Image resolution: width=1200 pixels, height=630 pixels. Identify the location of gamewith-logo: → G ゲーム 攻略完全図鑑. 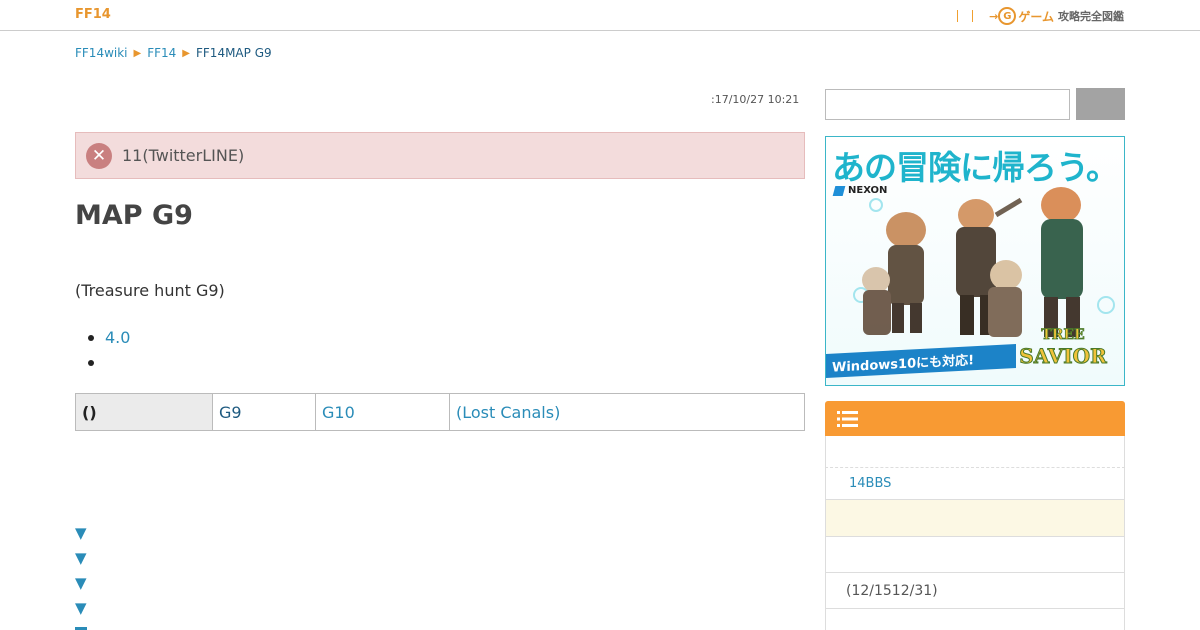
(1056, 16).